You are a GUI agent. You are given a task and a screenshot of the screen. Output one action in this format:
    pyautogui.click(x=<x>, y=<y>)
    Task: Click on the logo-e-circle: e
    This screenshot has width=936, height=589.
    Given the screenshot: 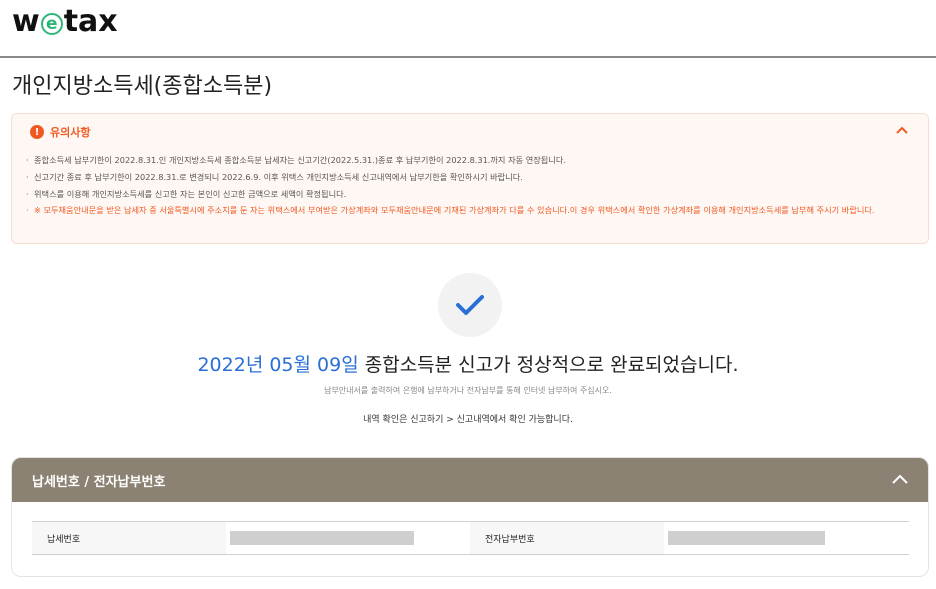 What is the action you would take?
    pyautogui.click(x=51, y=24)
    